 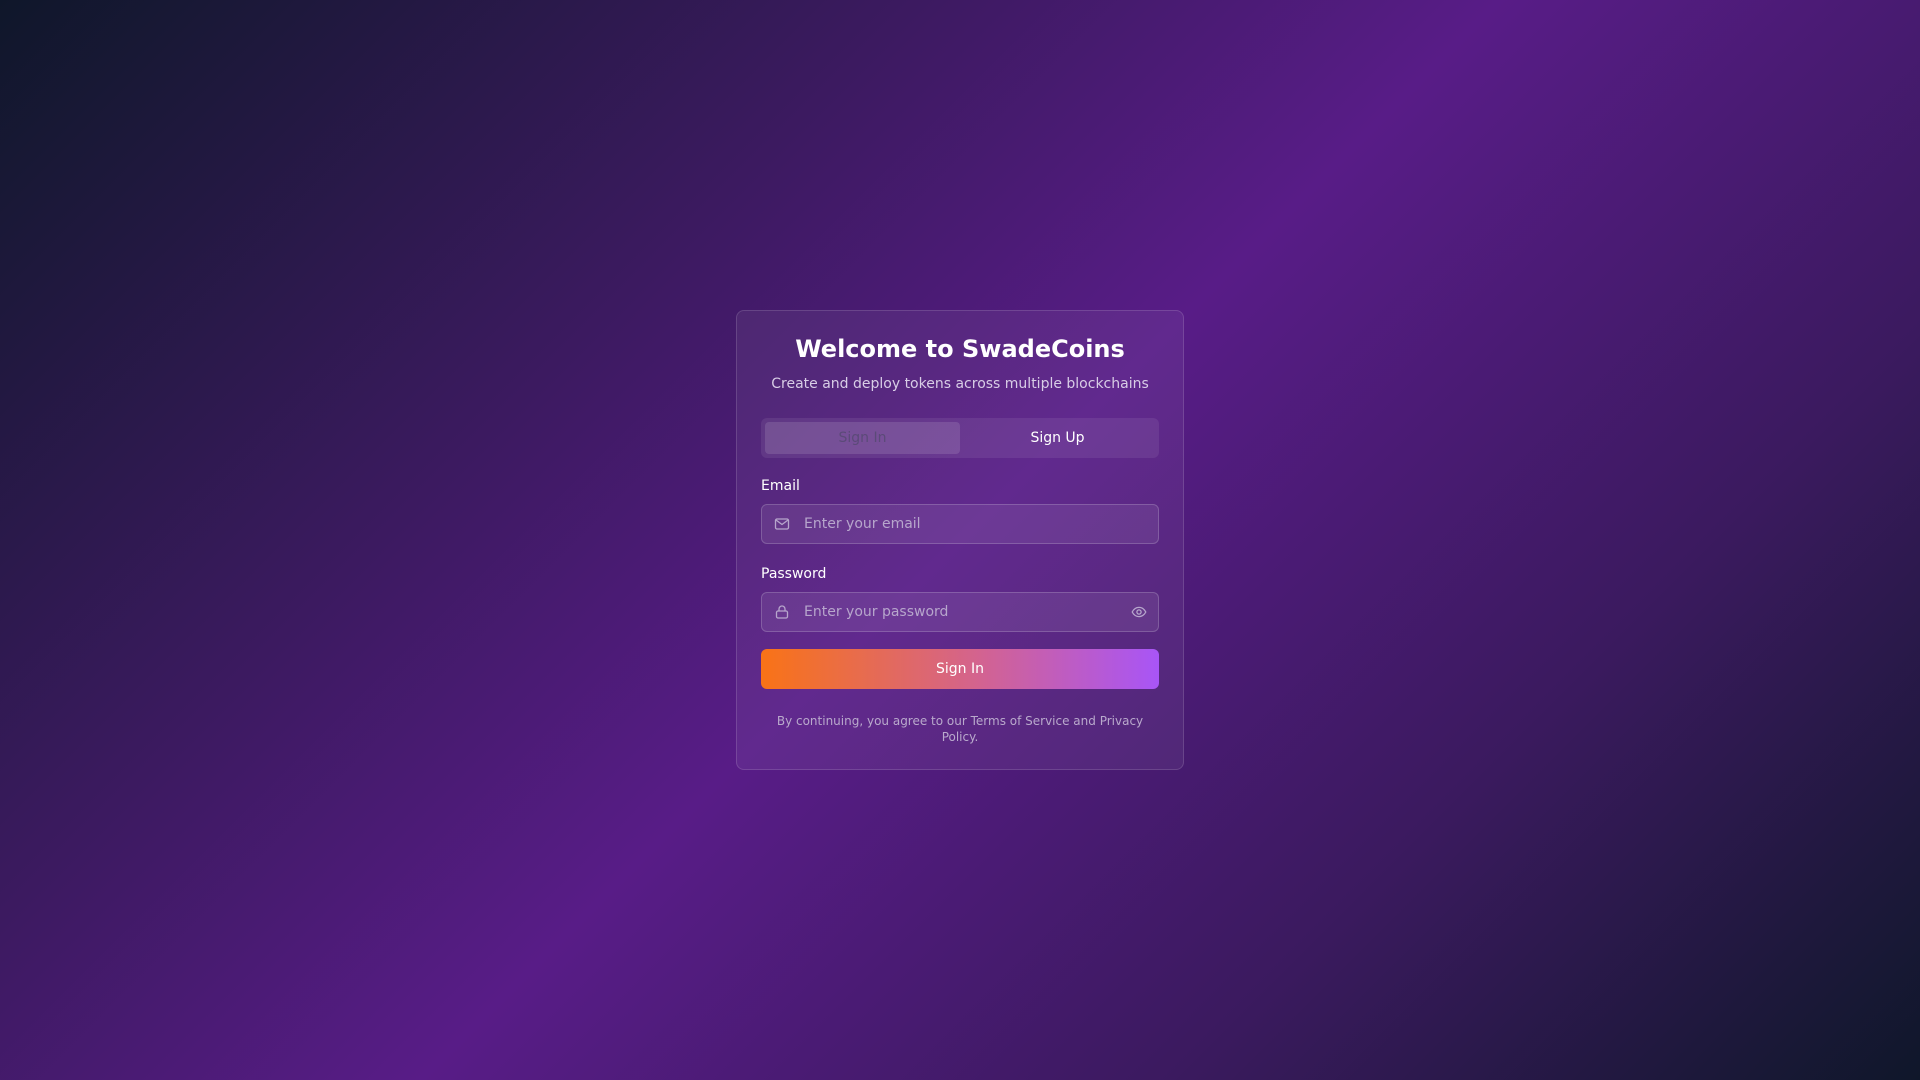 What do you see at coordinates (960, 349) in the screenshot?
I see `page-title: Welcome to SwadeCoins` at bounding box center [960, 349].